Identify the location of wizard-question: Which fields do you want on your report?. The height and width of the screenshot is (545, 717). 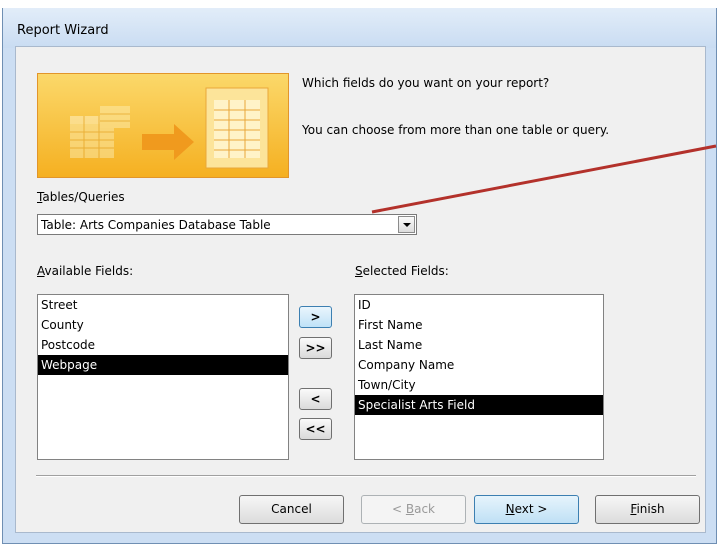
(426, 83).